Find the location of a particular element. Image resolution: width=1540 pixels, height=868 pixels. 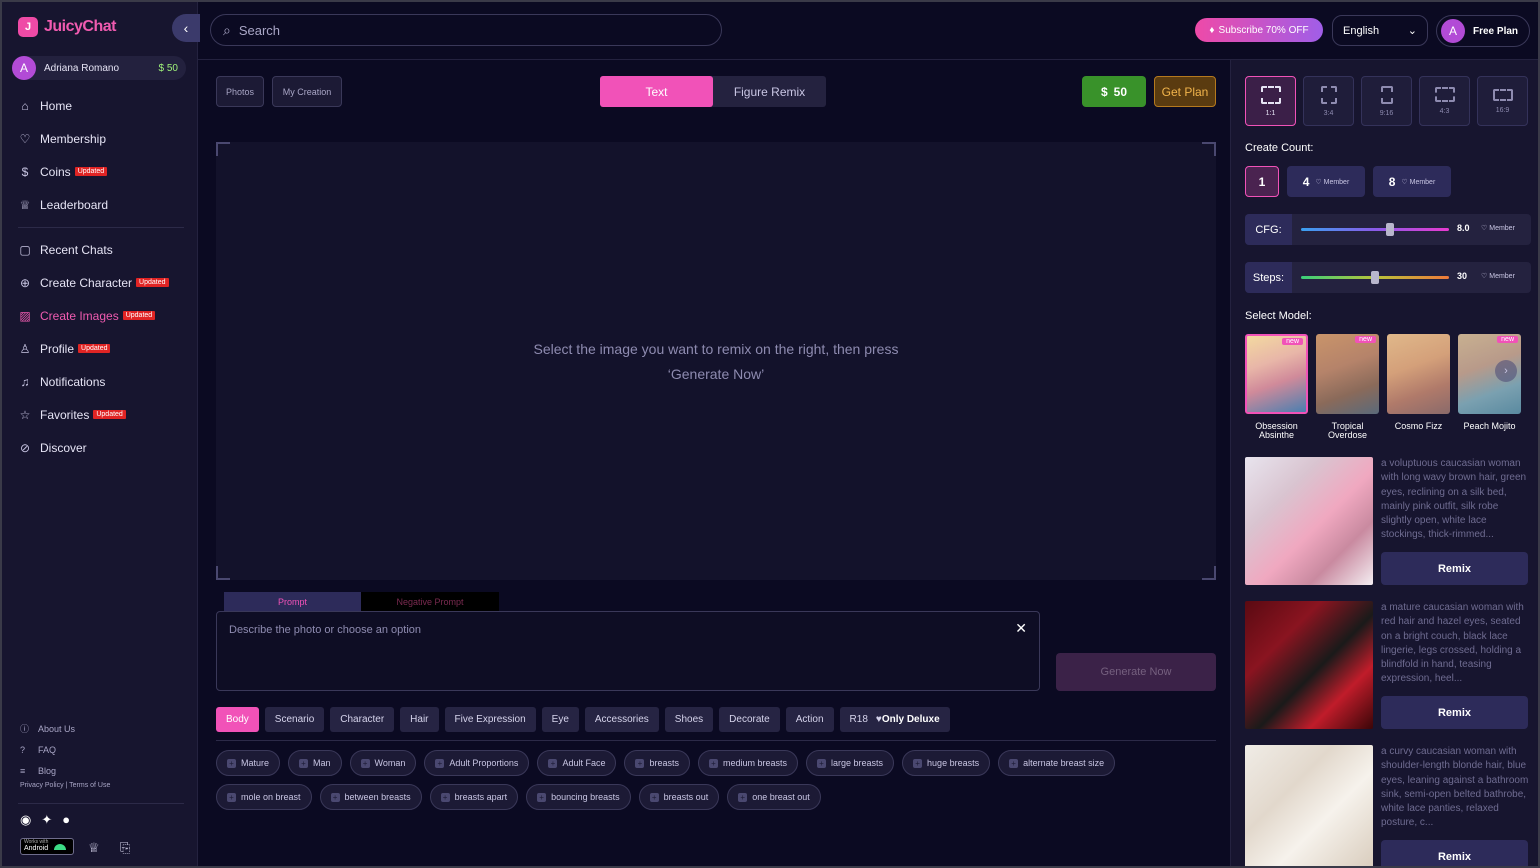

sidebar-item-coins: $ Coins Updated is located at coordinates (103, 171).